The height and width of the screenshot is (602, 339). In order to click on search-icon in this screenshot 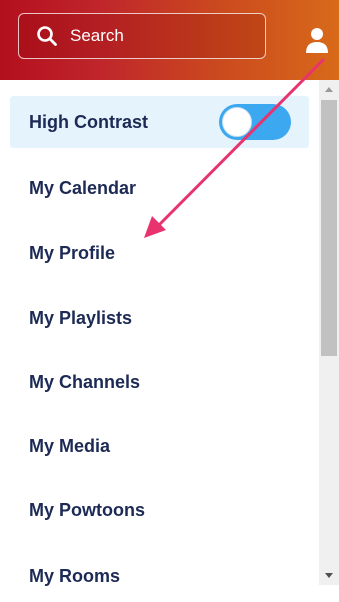, I will do `click(47, 36)`.